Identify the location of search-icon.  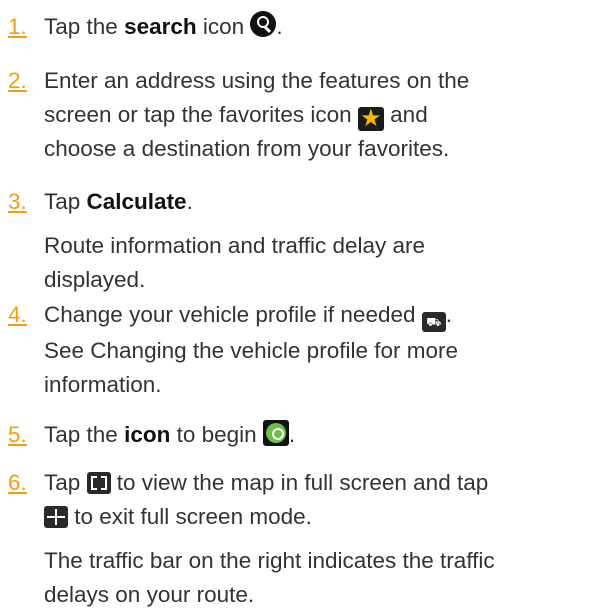
(263, 24).